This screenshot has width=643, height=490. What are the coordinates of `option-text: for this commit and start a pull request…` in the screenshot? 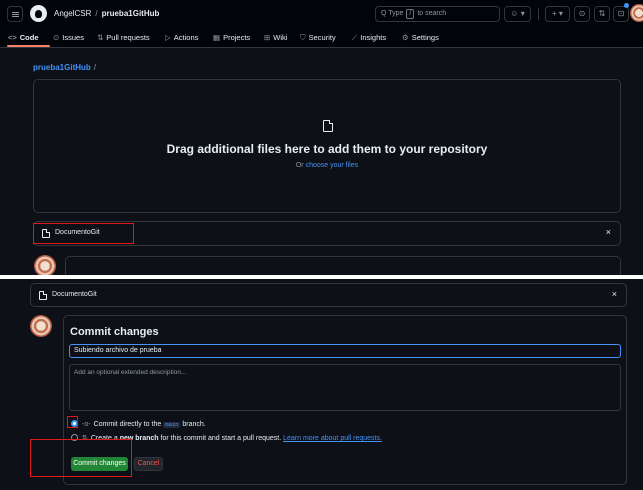 It's located at (221, 438).